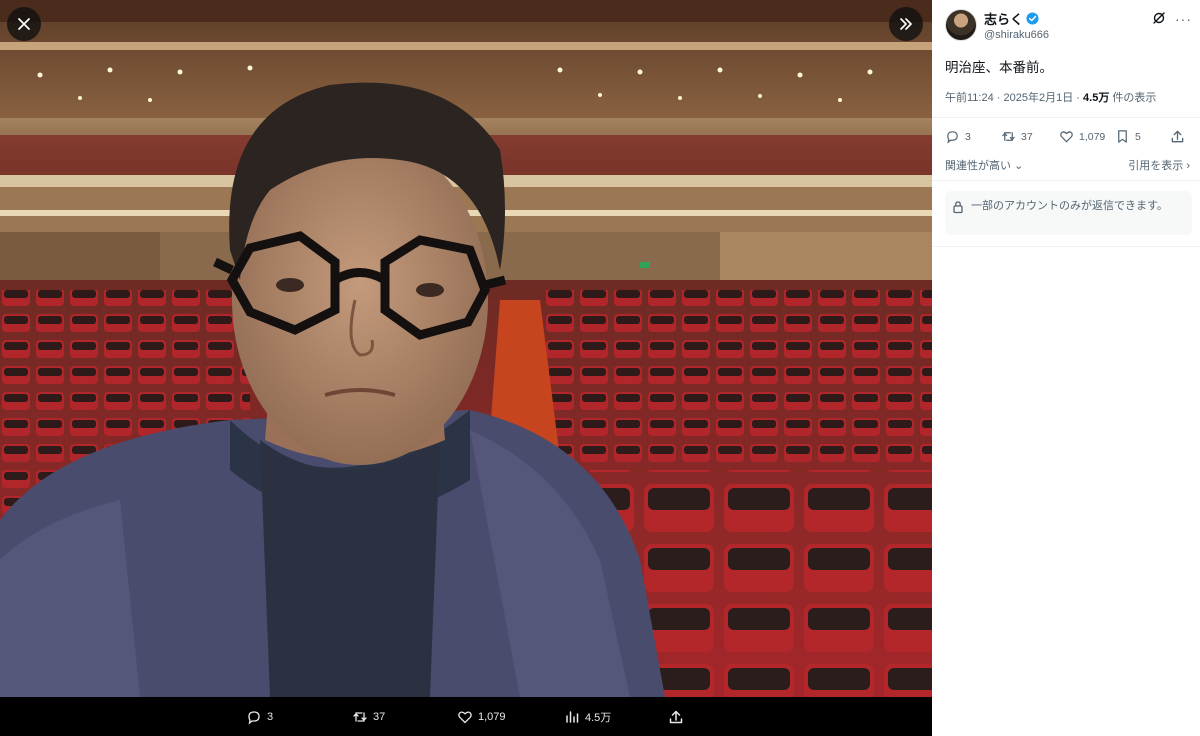 The image size is (1200, 736). Describe the element at coordinates (492, 716) in the screenshot. I see `viewer-like-count: 1,079` at that location.